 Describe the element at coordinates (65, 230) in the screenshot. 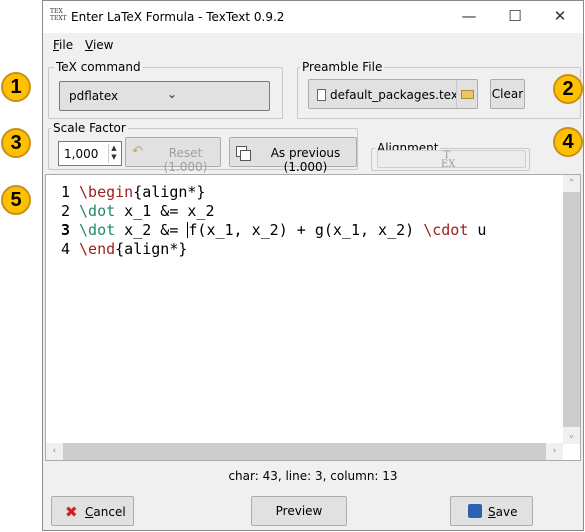

I see `line-number: 3` at that location.